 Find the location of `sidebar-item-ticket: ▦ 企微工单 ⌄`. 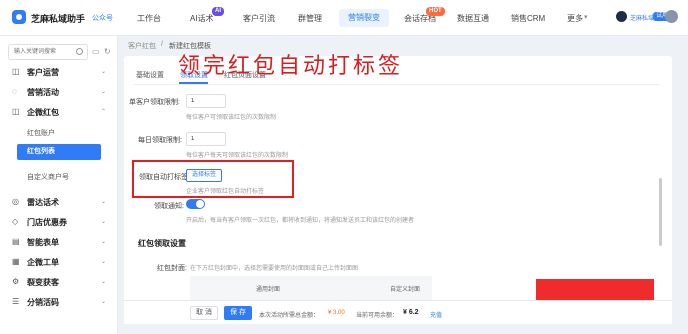

sidebar-item-ticket: ▦ 企微工单 ⌄ is located at coordinates (59, 262).